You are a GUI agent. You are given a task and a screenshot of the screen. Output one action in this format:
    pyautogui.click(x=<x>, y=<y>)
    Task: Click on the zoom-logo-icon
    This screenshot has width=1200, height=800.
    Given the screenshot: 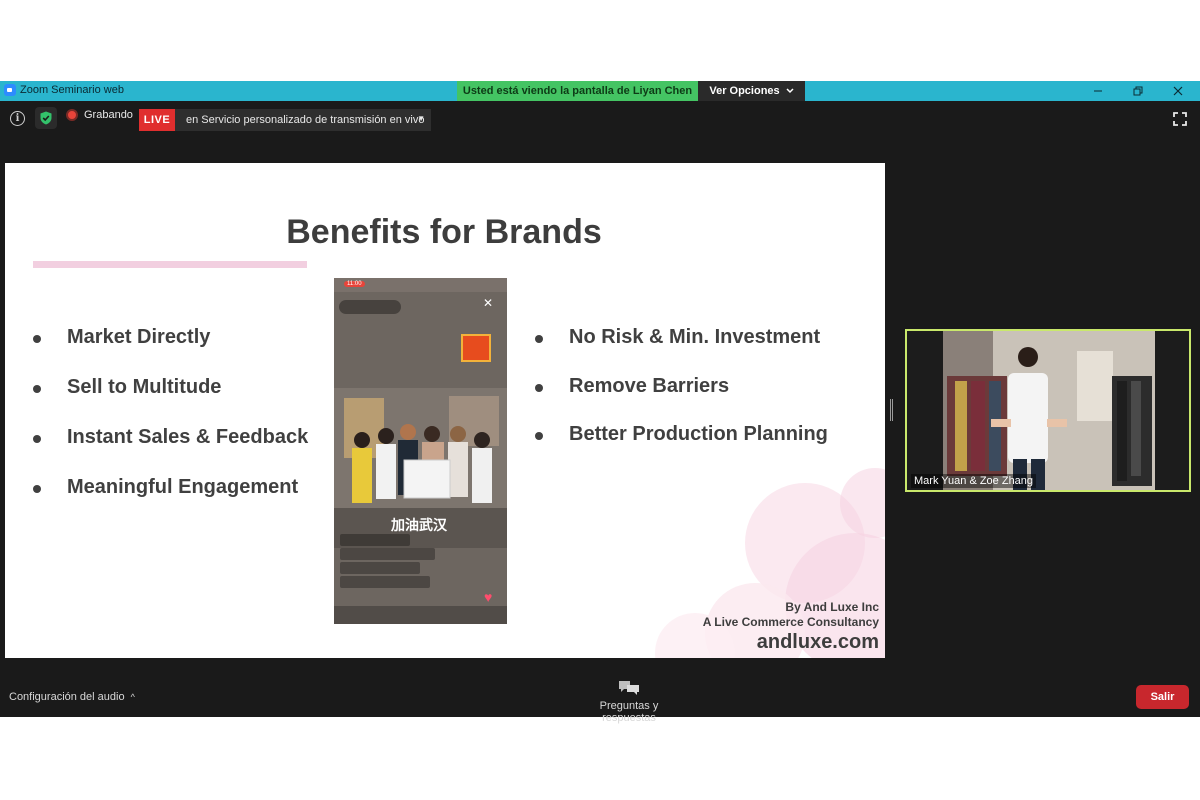 What is the action you would take?
    pyautogui.click(x=10, y=90)
    